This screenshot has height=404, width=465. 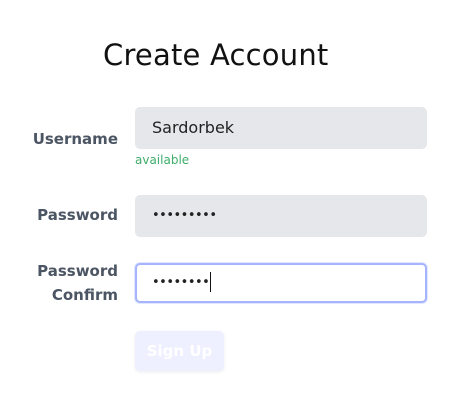 I want to click on text-caret, so click(x=211, y=281).